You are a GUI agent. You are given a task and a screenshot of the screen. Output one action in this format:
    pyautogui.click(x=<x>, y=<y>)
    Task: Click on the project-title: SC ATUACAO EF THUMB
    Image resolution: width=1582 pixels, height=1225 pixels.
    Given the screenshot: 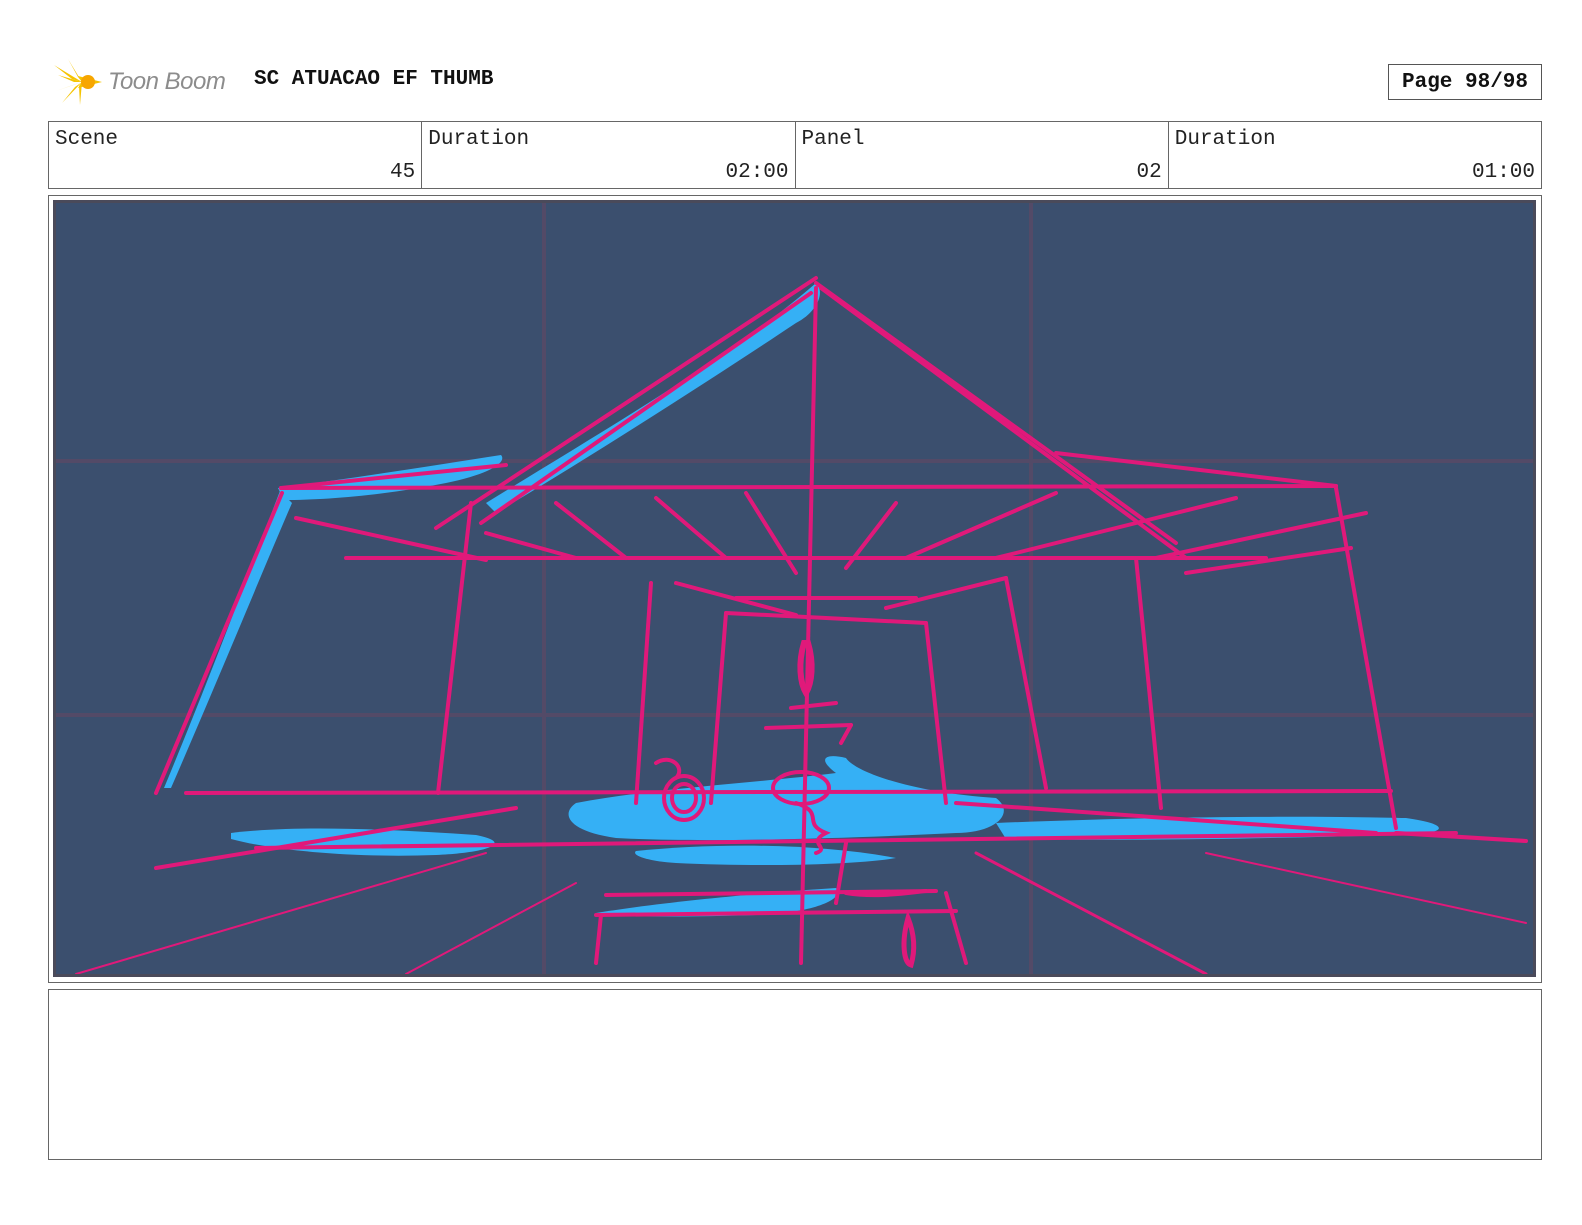 What is the action you would take?
    pyautogui.click(x=374, y=79)
    